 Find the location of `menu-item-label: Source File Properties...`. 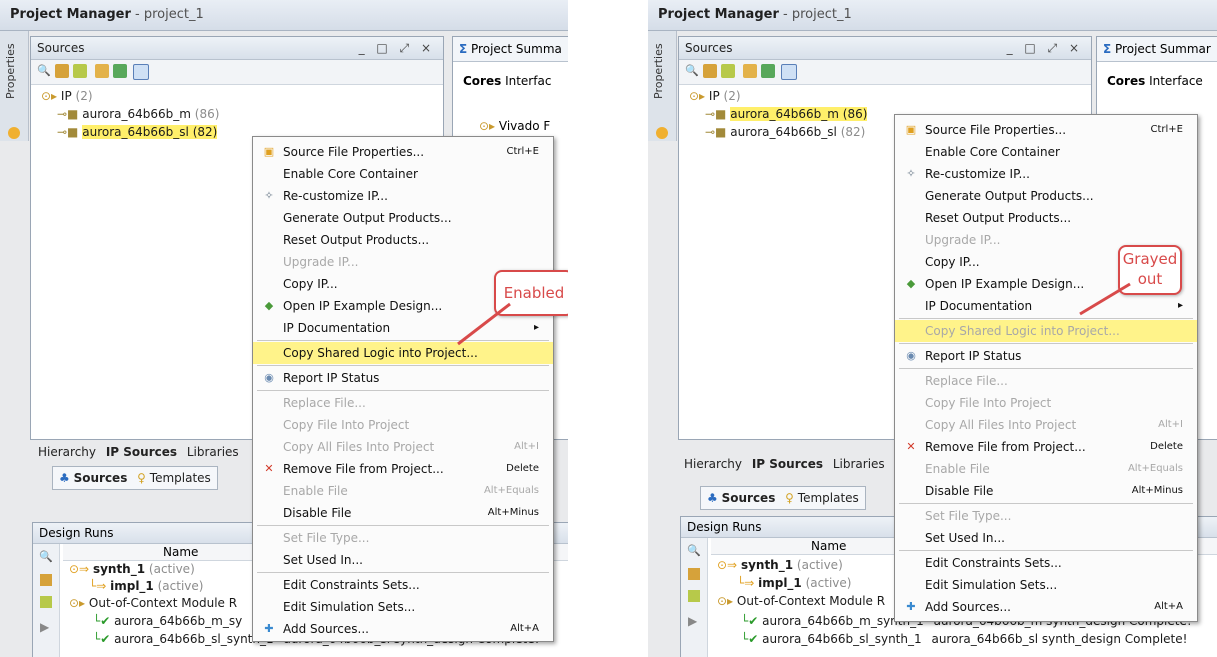

menu-item-label: Source File Properties... is located at coordinates (996, 130).